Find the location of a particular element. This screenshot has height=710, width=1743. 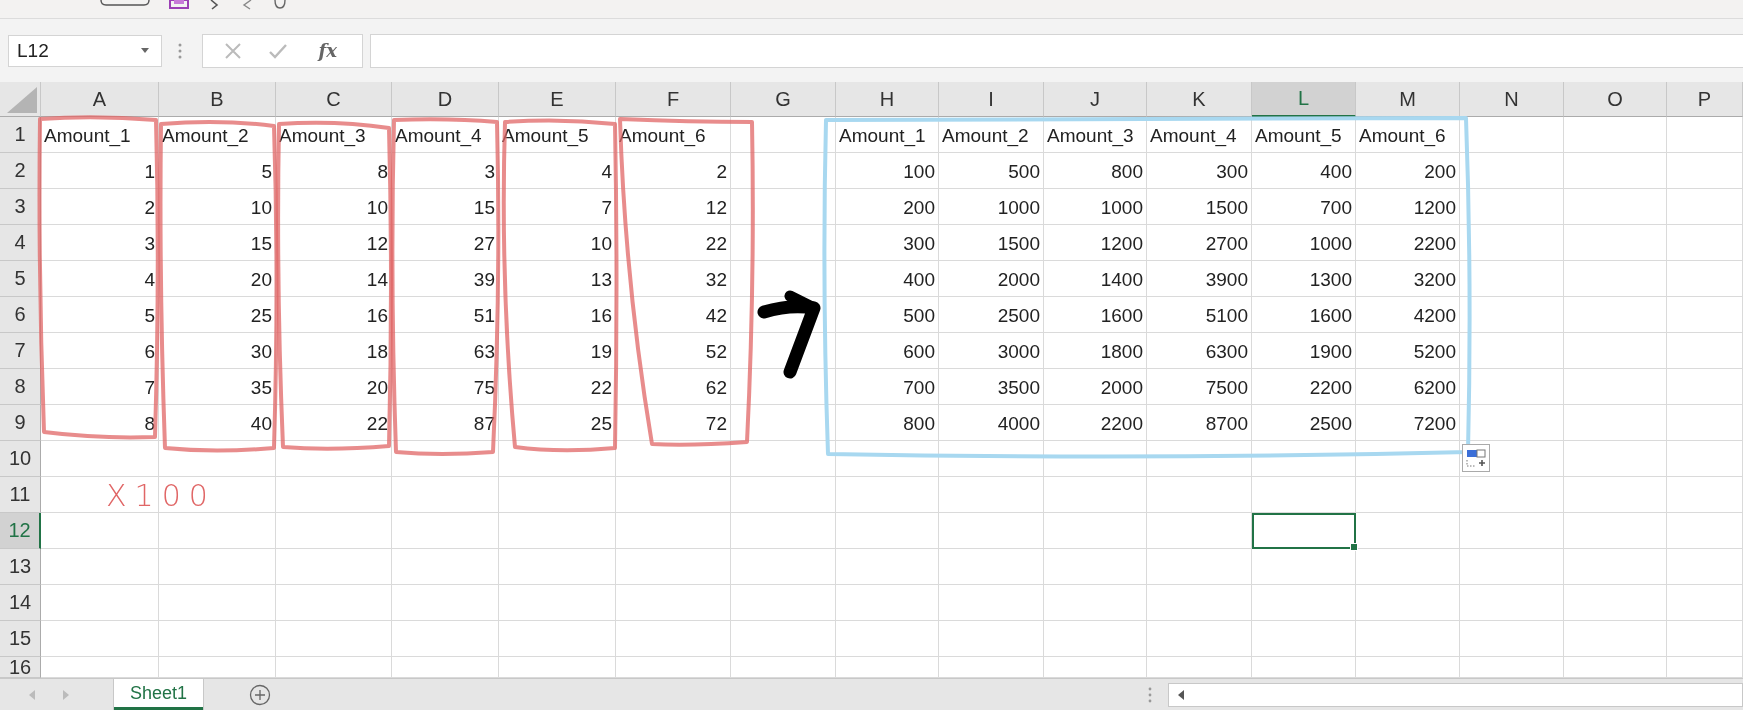

undo-icon is located at coordinates (247, 5).